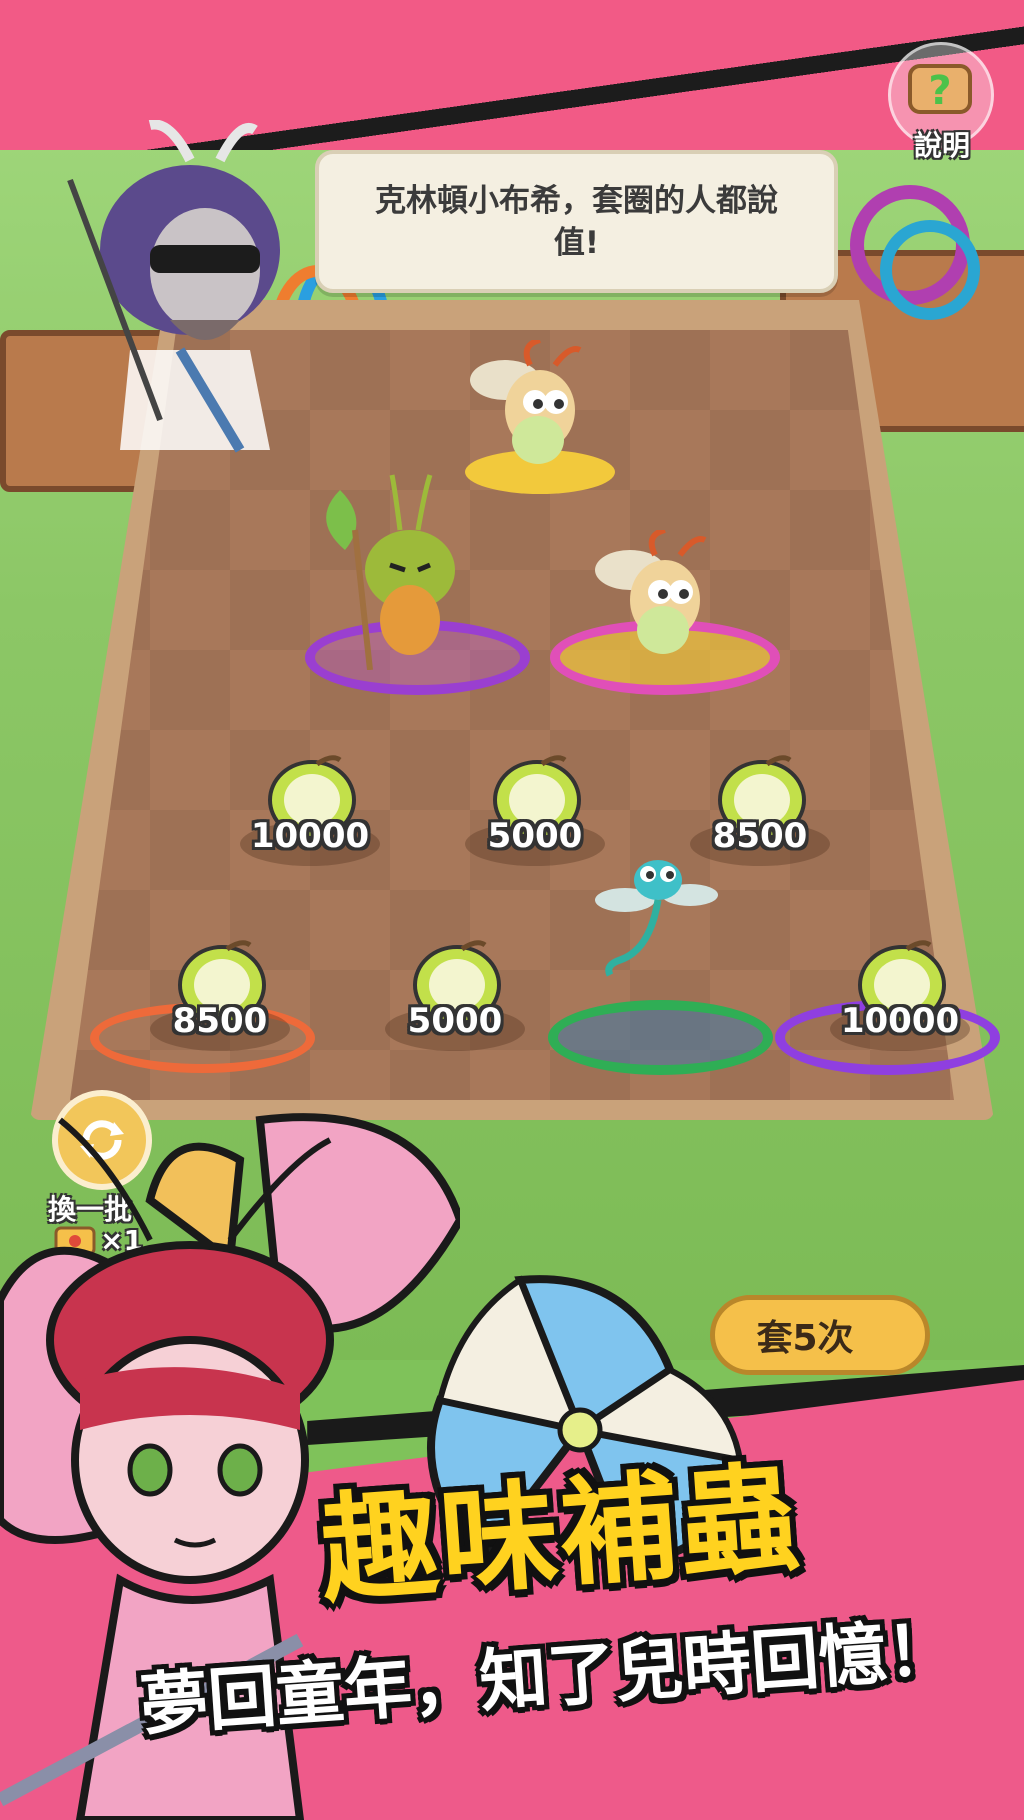 This screenshot has width=1024, height=1820. I want to click on scroll-question-icon: ?, so click(940, 89).